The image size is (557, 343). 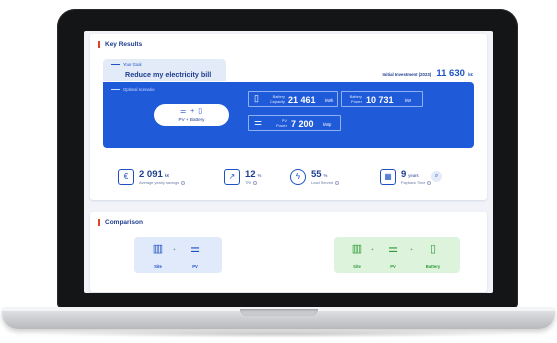 I want to click on battery-power-value: 10 731, so click(x=380, y=100).